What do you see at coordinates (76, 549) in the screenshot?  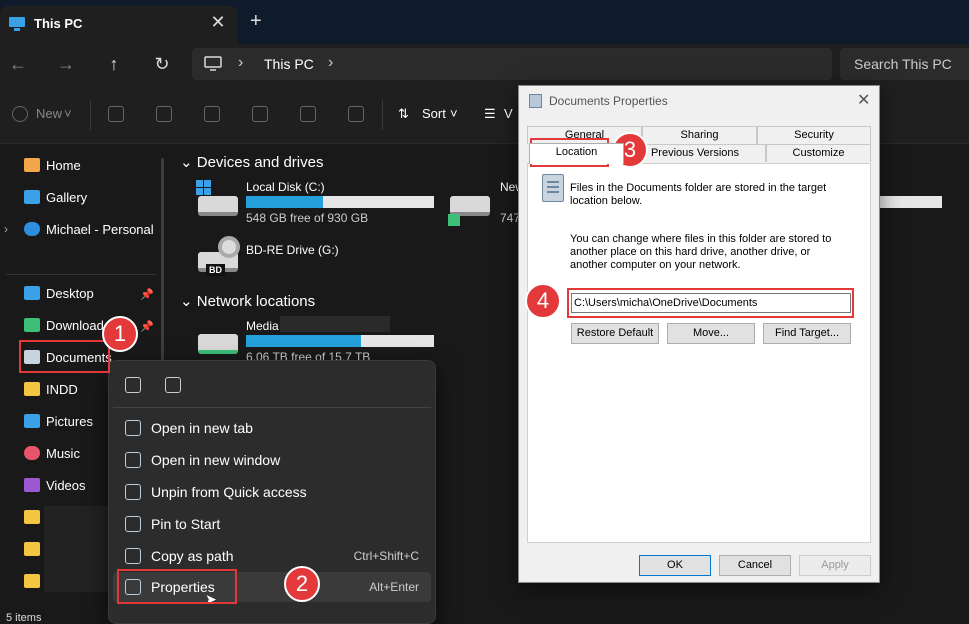 I see `redacted-area` at bounding box center [76, 549].